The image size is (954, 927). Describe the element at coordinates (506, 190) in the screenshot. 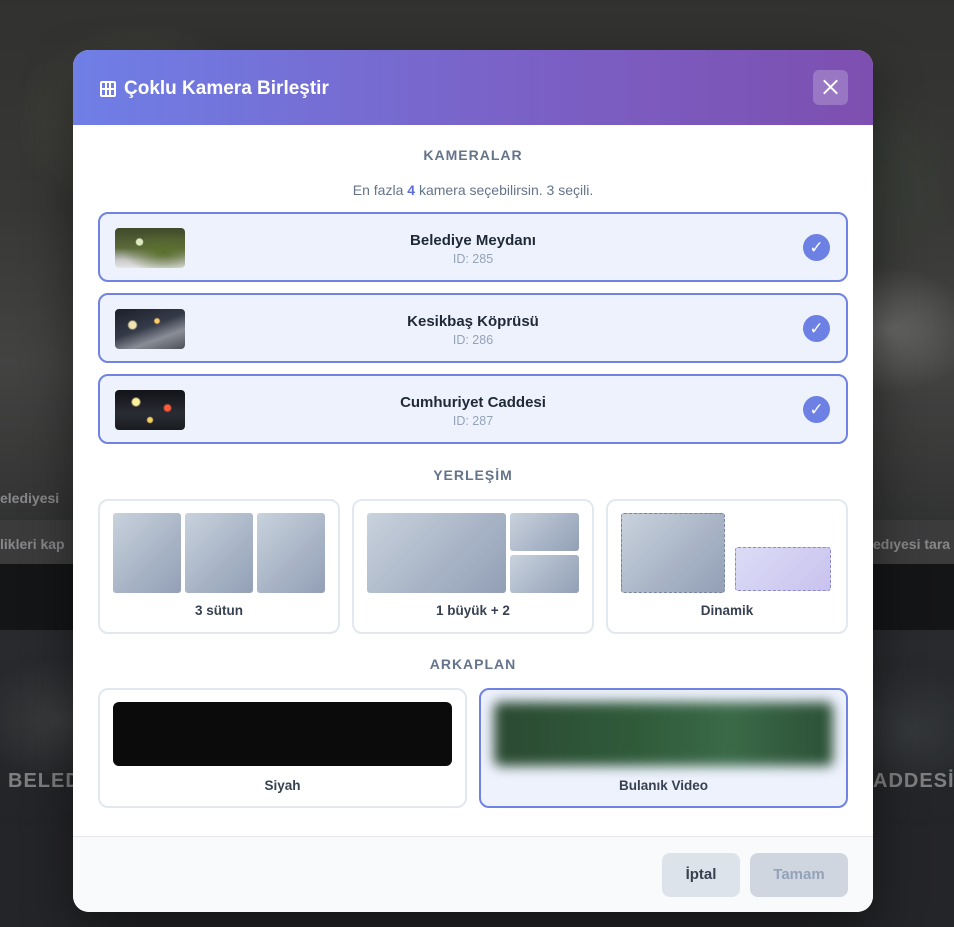

I see `hint-suffix: kamera seçebilirsin. 3 seçili.` at that location.